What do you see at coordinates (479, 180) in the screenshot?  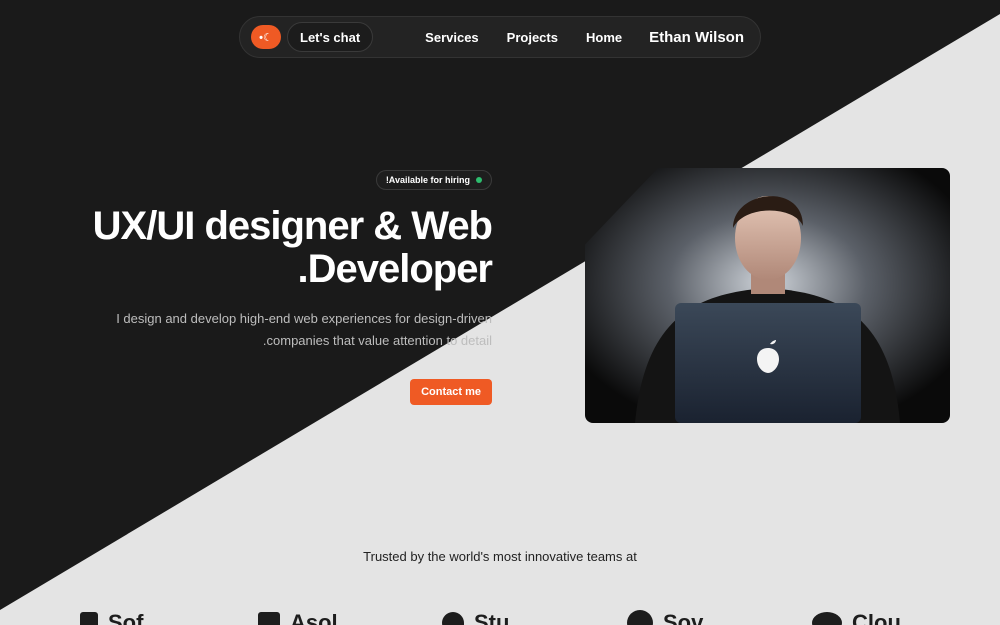 I see `status-dot-icon` at bounding box center [479, 180].